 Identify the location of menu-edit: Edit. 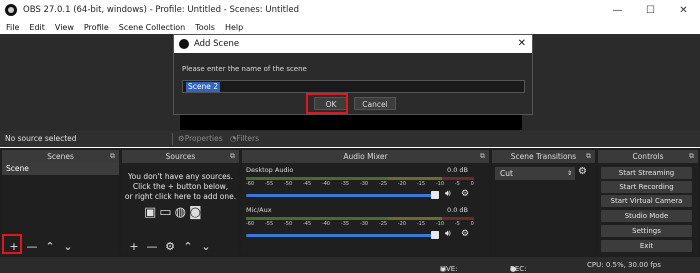
(37, 27).